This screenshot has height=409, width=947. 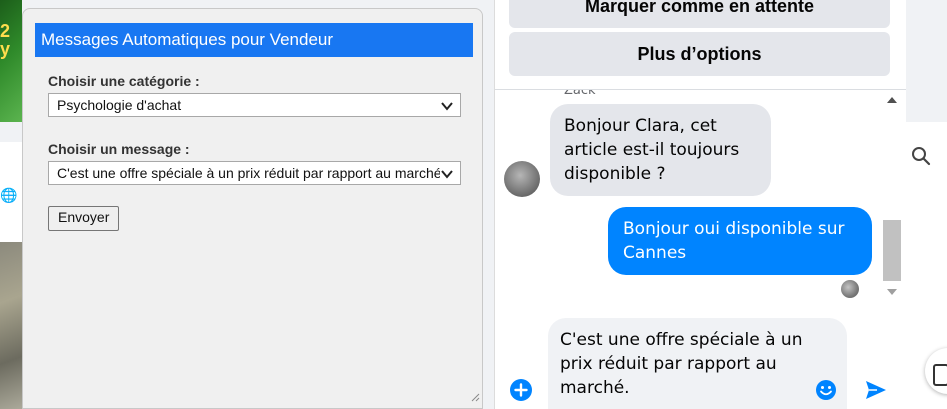 I want to click on compose-icon, so click(x=940, y=375).